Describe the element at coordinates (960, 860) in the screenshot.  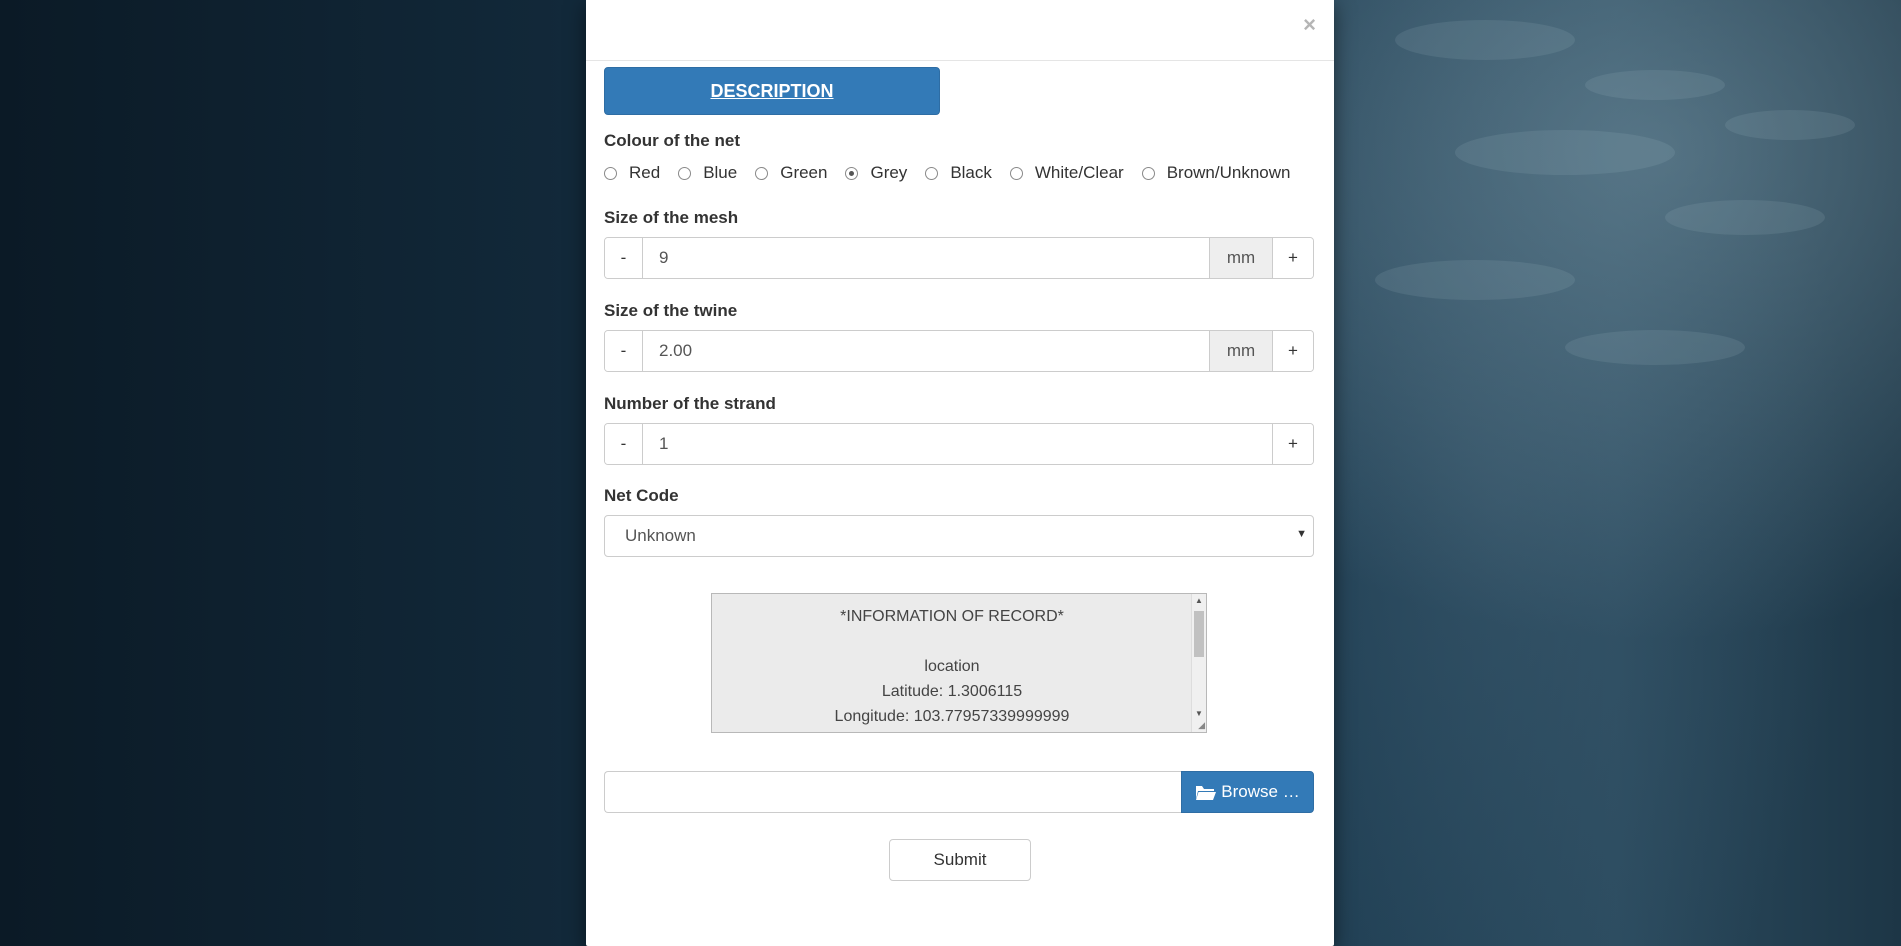
I see `submit-button: Submit` at that location.